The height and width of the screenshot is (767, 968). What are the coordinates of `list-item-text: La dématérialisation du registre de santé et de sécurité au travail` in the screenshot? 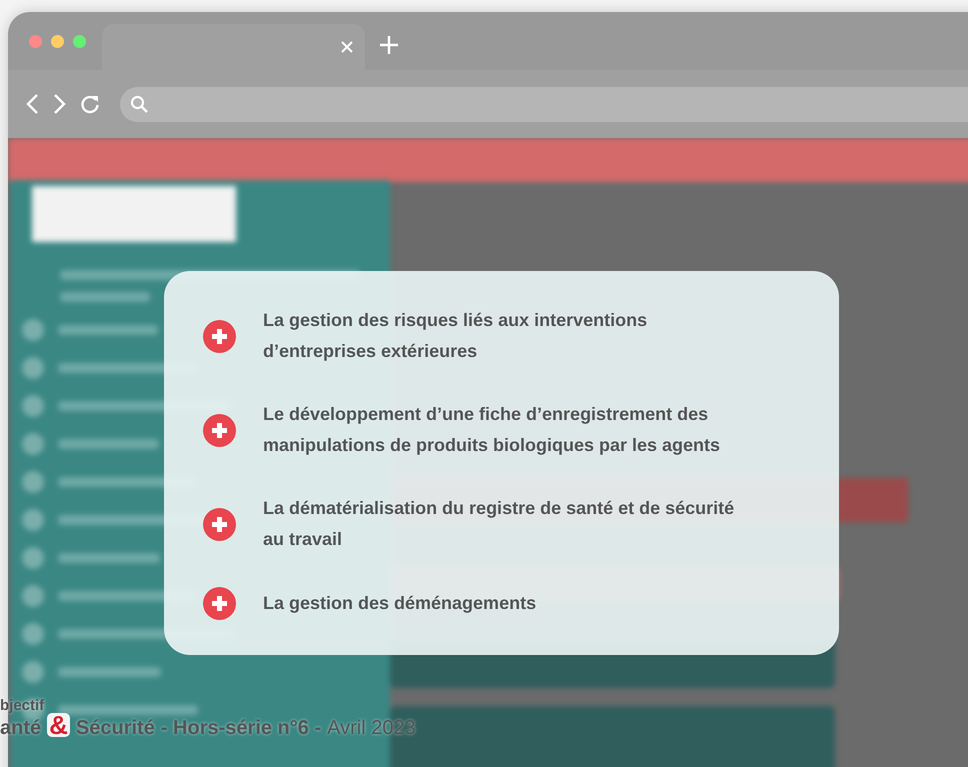 It's located at (499, 524).